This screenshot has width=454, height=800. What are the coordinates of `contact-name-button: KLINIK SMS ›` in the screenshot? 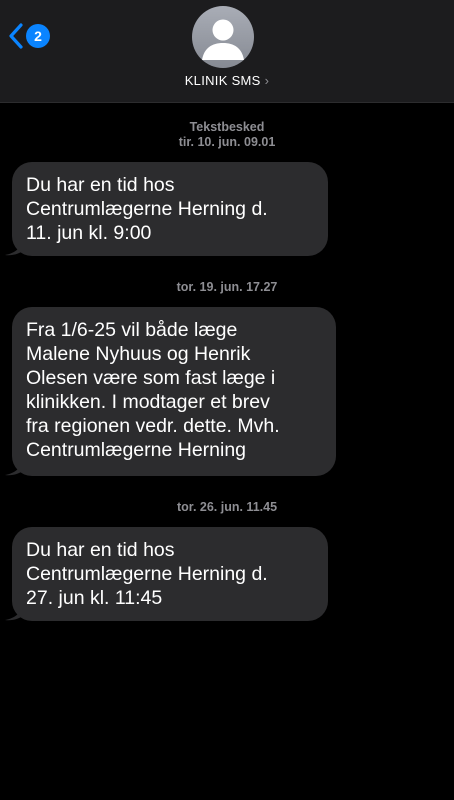 It's located at (227, 80).